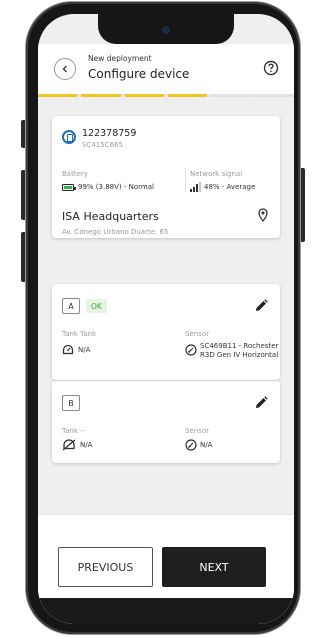 The width and height of the screenshot is (320, 637). I want to click on front-camera, so click(166, 30).